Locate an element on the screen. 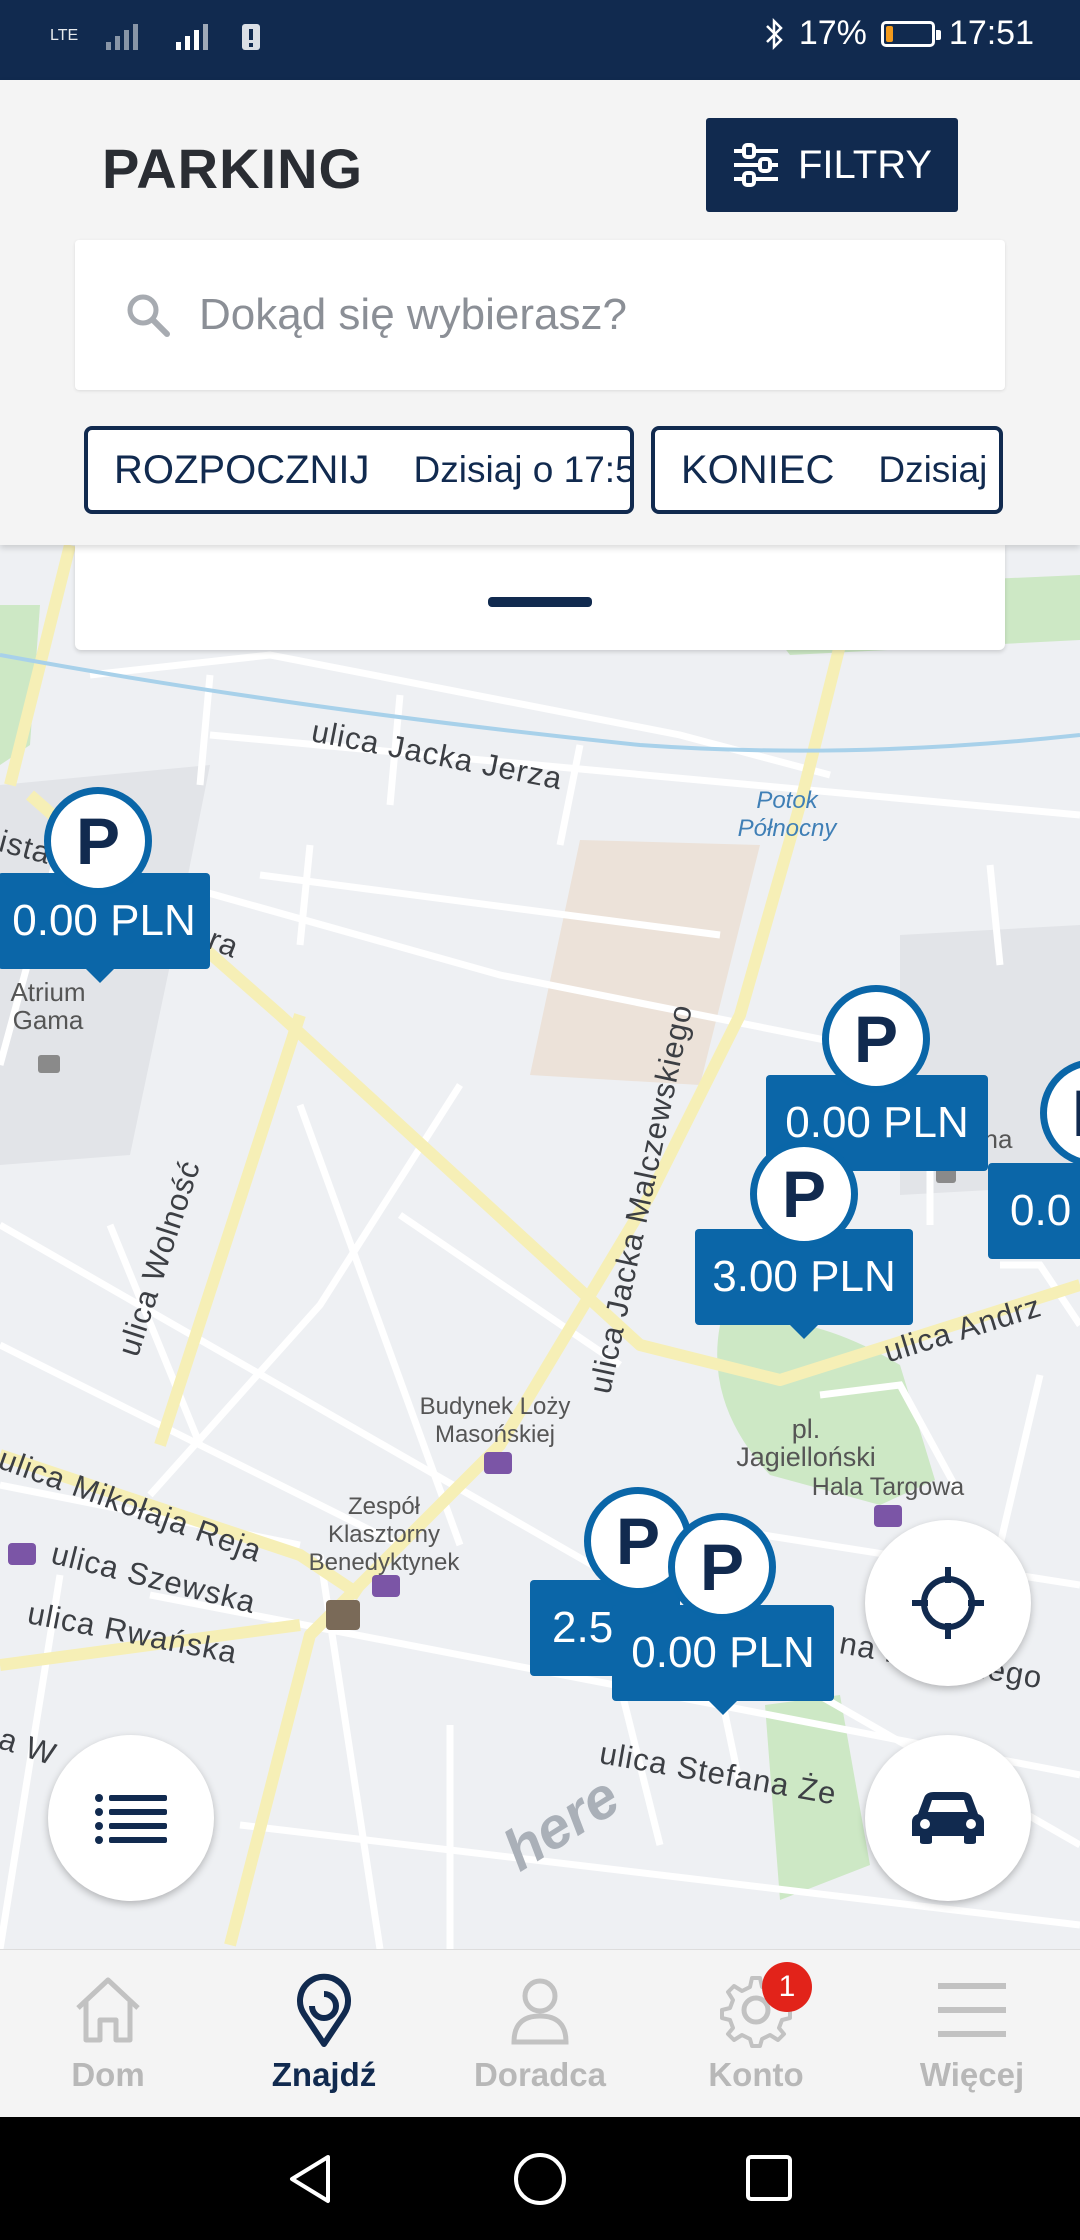 The width and height of the screenshot is (1080, 2240). end-time-label: KONIEC is located at coordinates (758, 469).